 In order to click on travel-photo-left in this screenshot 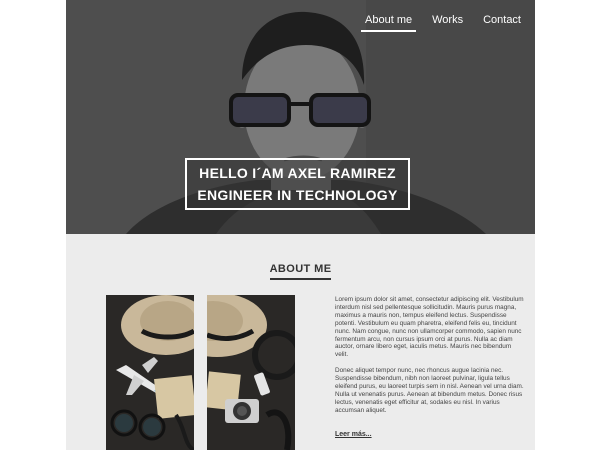, I will do `click(150, 372)`.